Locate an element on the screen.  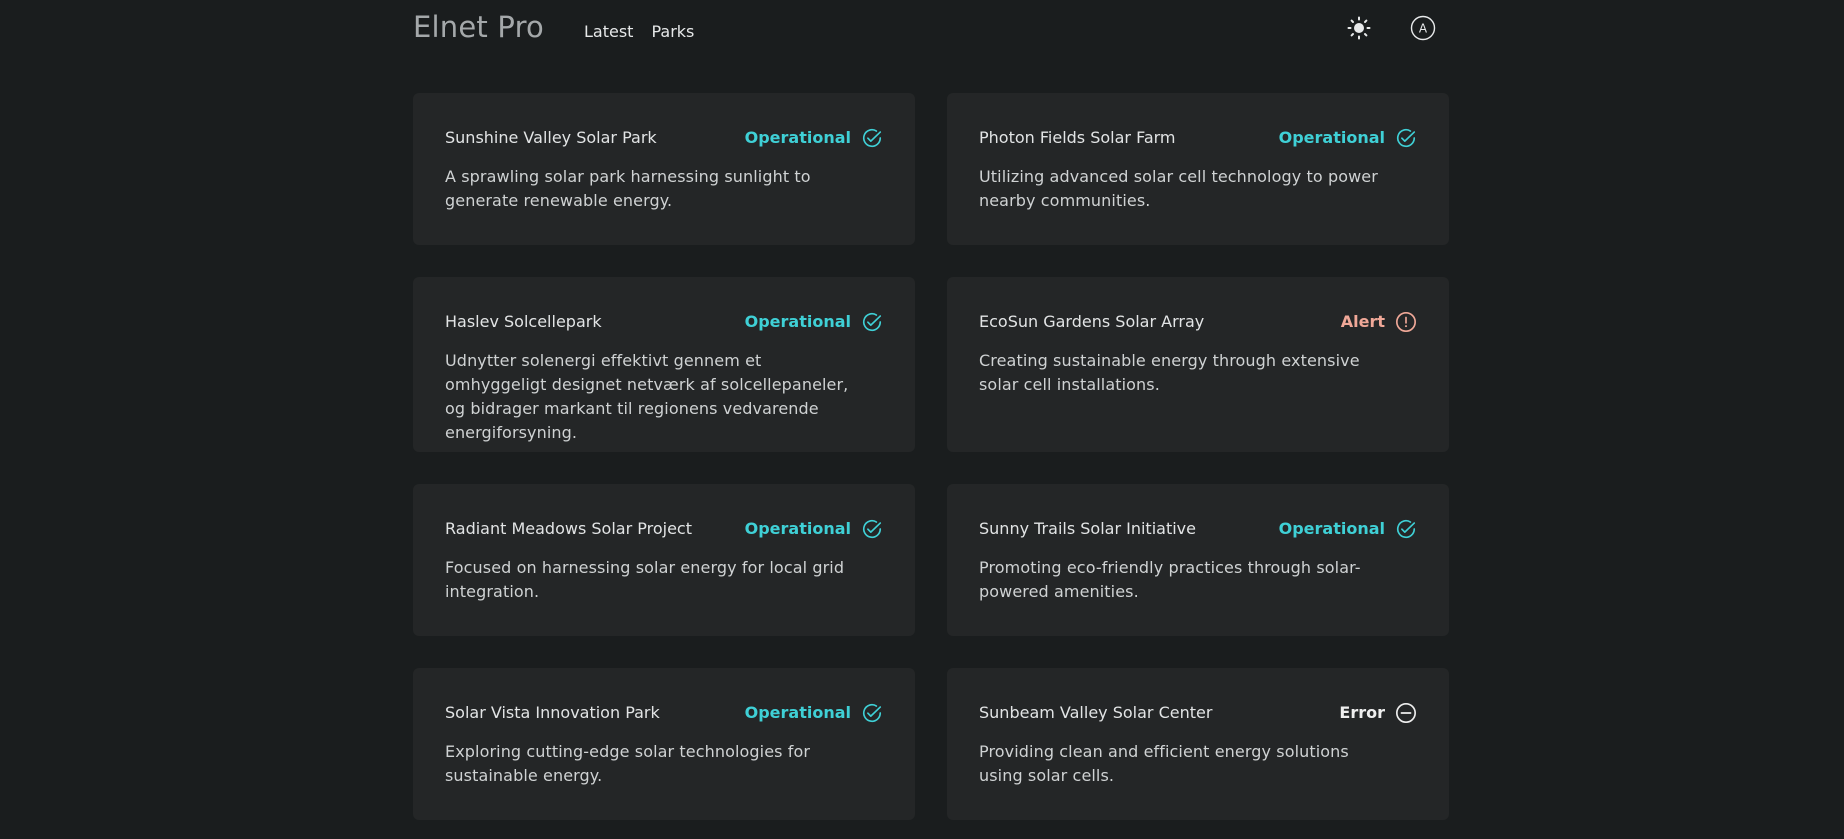
account-button: A is located at coordinates (1423, 30).